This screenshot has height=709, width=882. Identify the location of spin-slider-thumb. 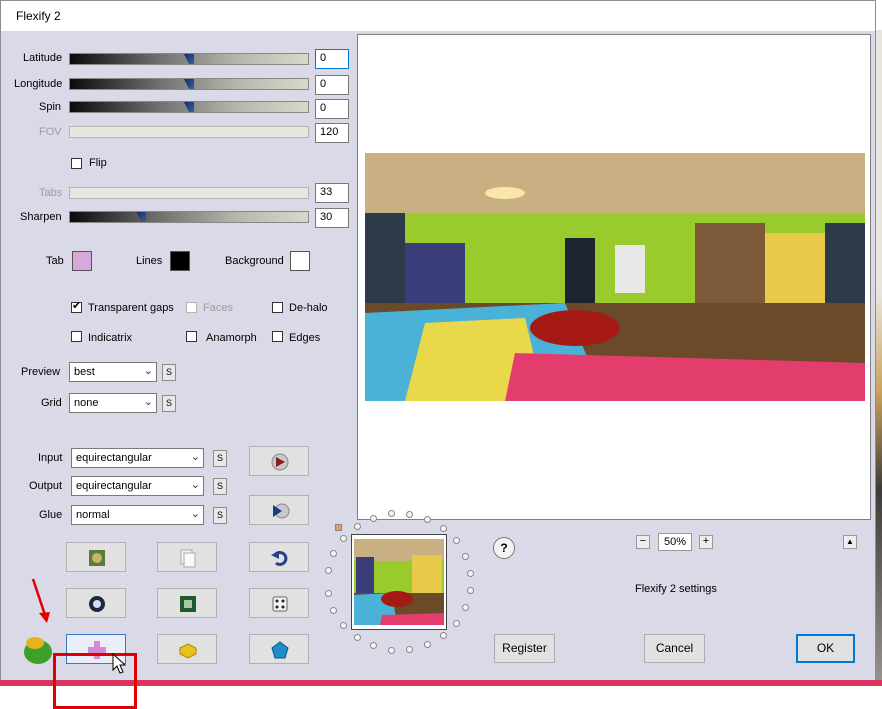
(189, 107).